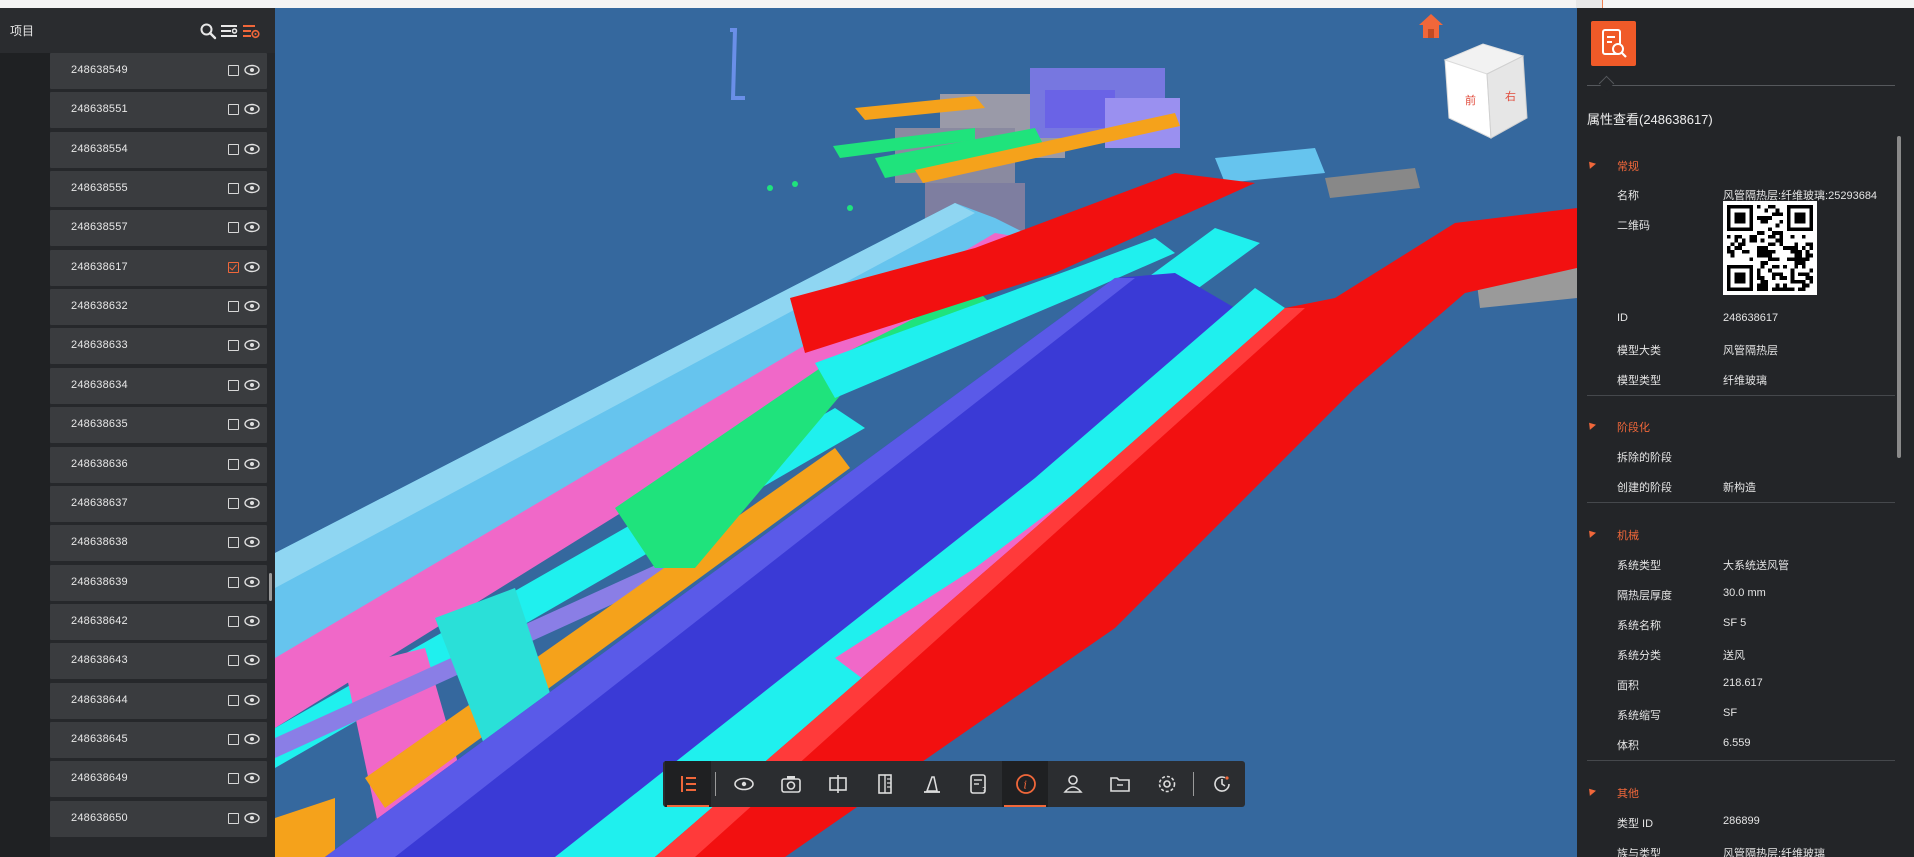 The image size is (1914, 857). Describe the element at coordinates (158, 385) in the screenshot. I see `tree-item: 248638634` at that location.